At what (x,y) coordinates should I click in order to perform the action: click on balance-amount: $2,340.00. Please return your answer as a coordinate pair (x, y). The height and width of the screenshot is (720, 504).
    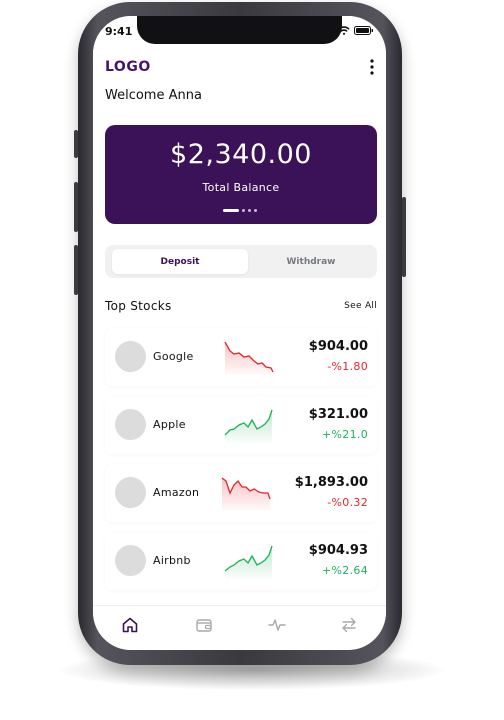
    Looking at the image, I should click on (241, 154).